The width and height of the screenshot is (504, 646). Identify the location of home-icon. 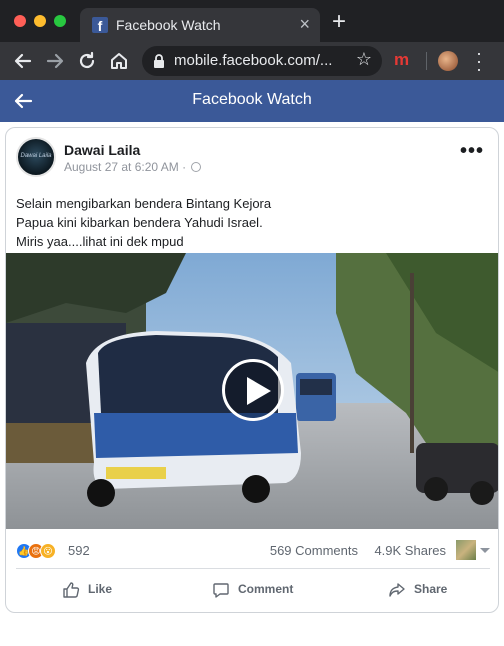
(119, 61).